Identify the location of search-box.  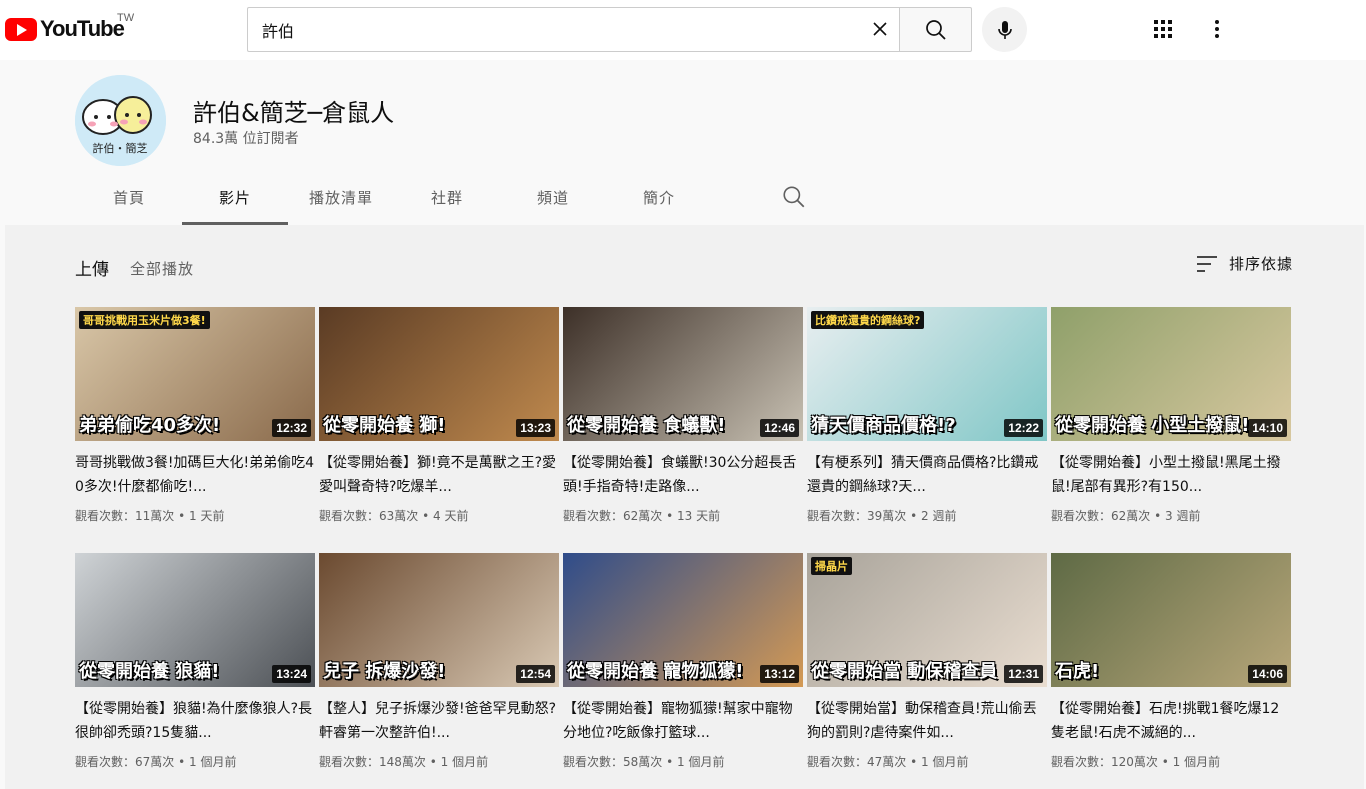
(573, 29).